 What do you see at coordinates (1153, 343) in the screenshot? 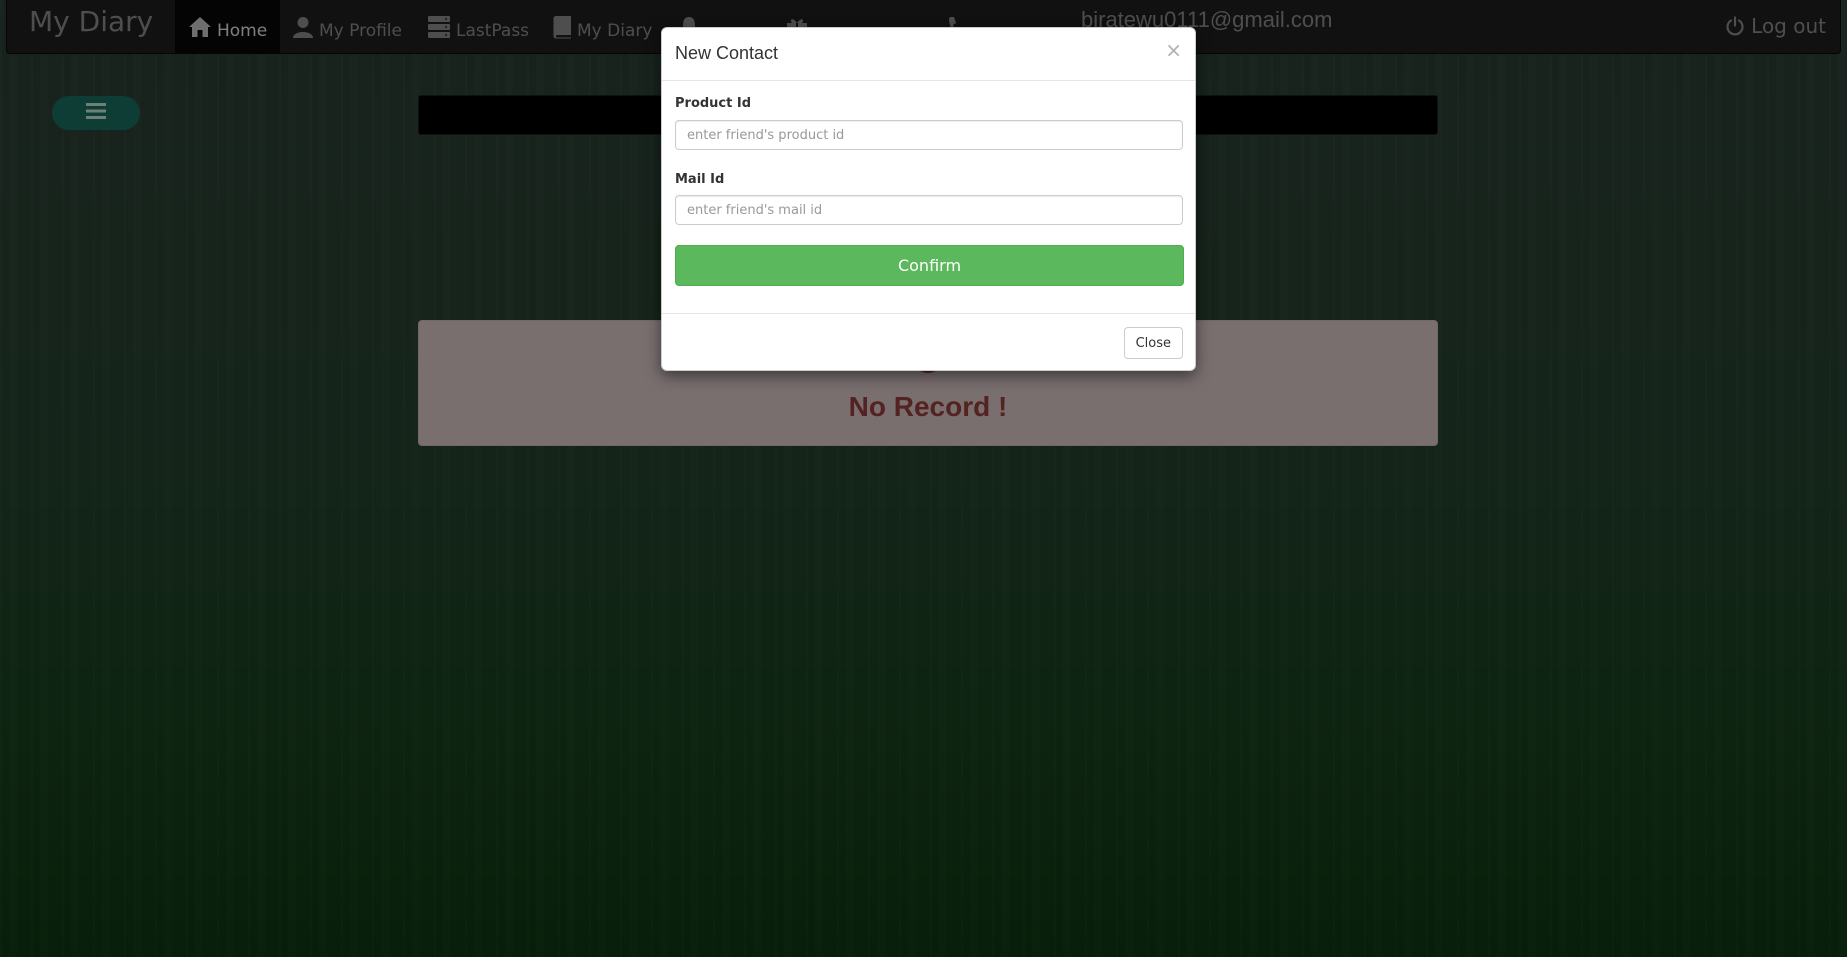
I see `close-button: Close` at bounding box center [1153, 343].